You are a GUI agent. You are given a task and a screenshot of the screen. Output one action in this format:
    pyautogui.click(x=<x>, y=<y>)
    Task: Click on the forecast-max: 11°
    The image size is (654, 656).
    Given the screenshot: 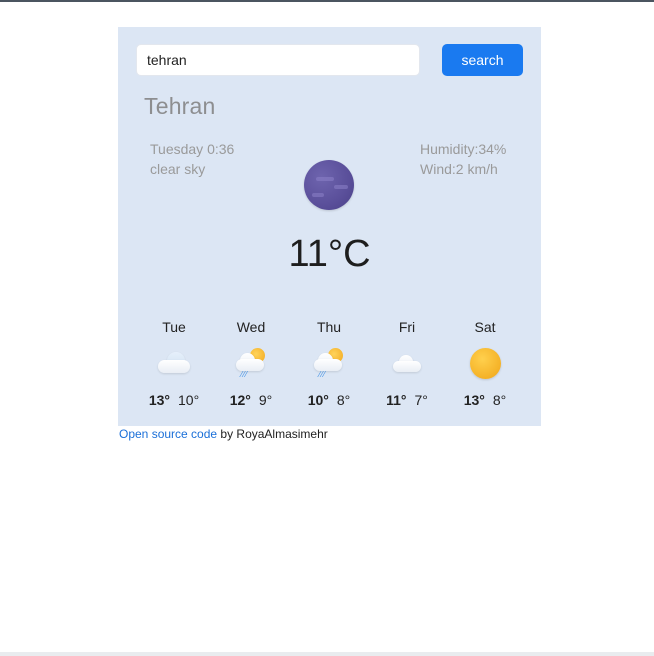 What is the action you would take?
    pyautogui.click(x=396, y=400)
    